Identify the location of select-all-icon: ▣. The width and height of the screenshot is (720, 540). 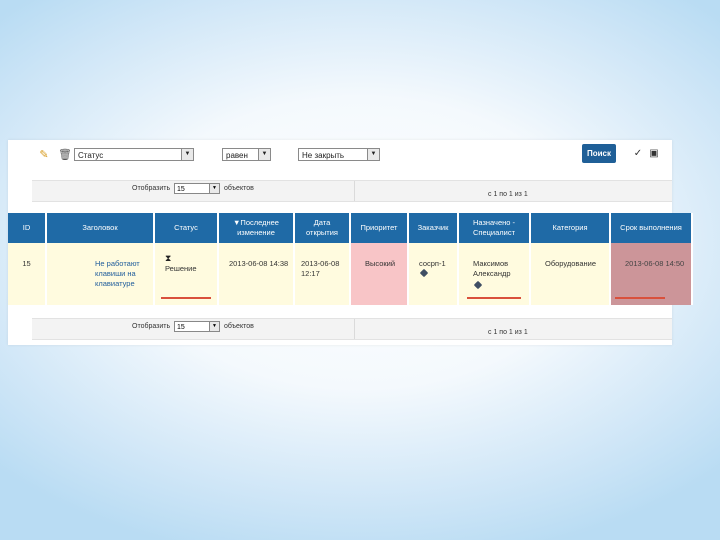
(654, 154).